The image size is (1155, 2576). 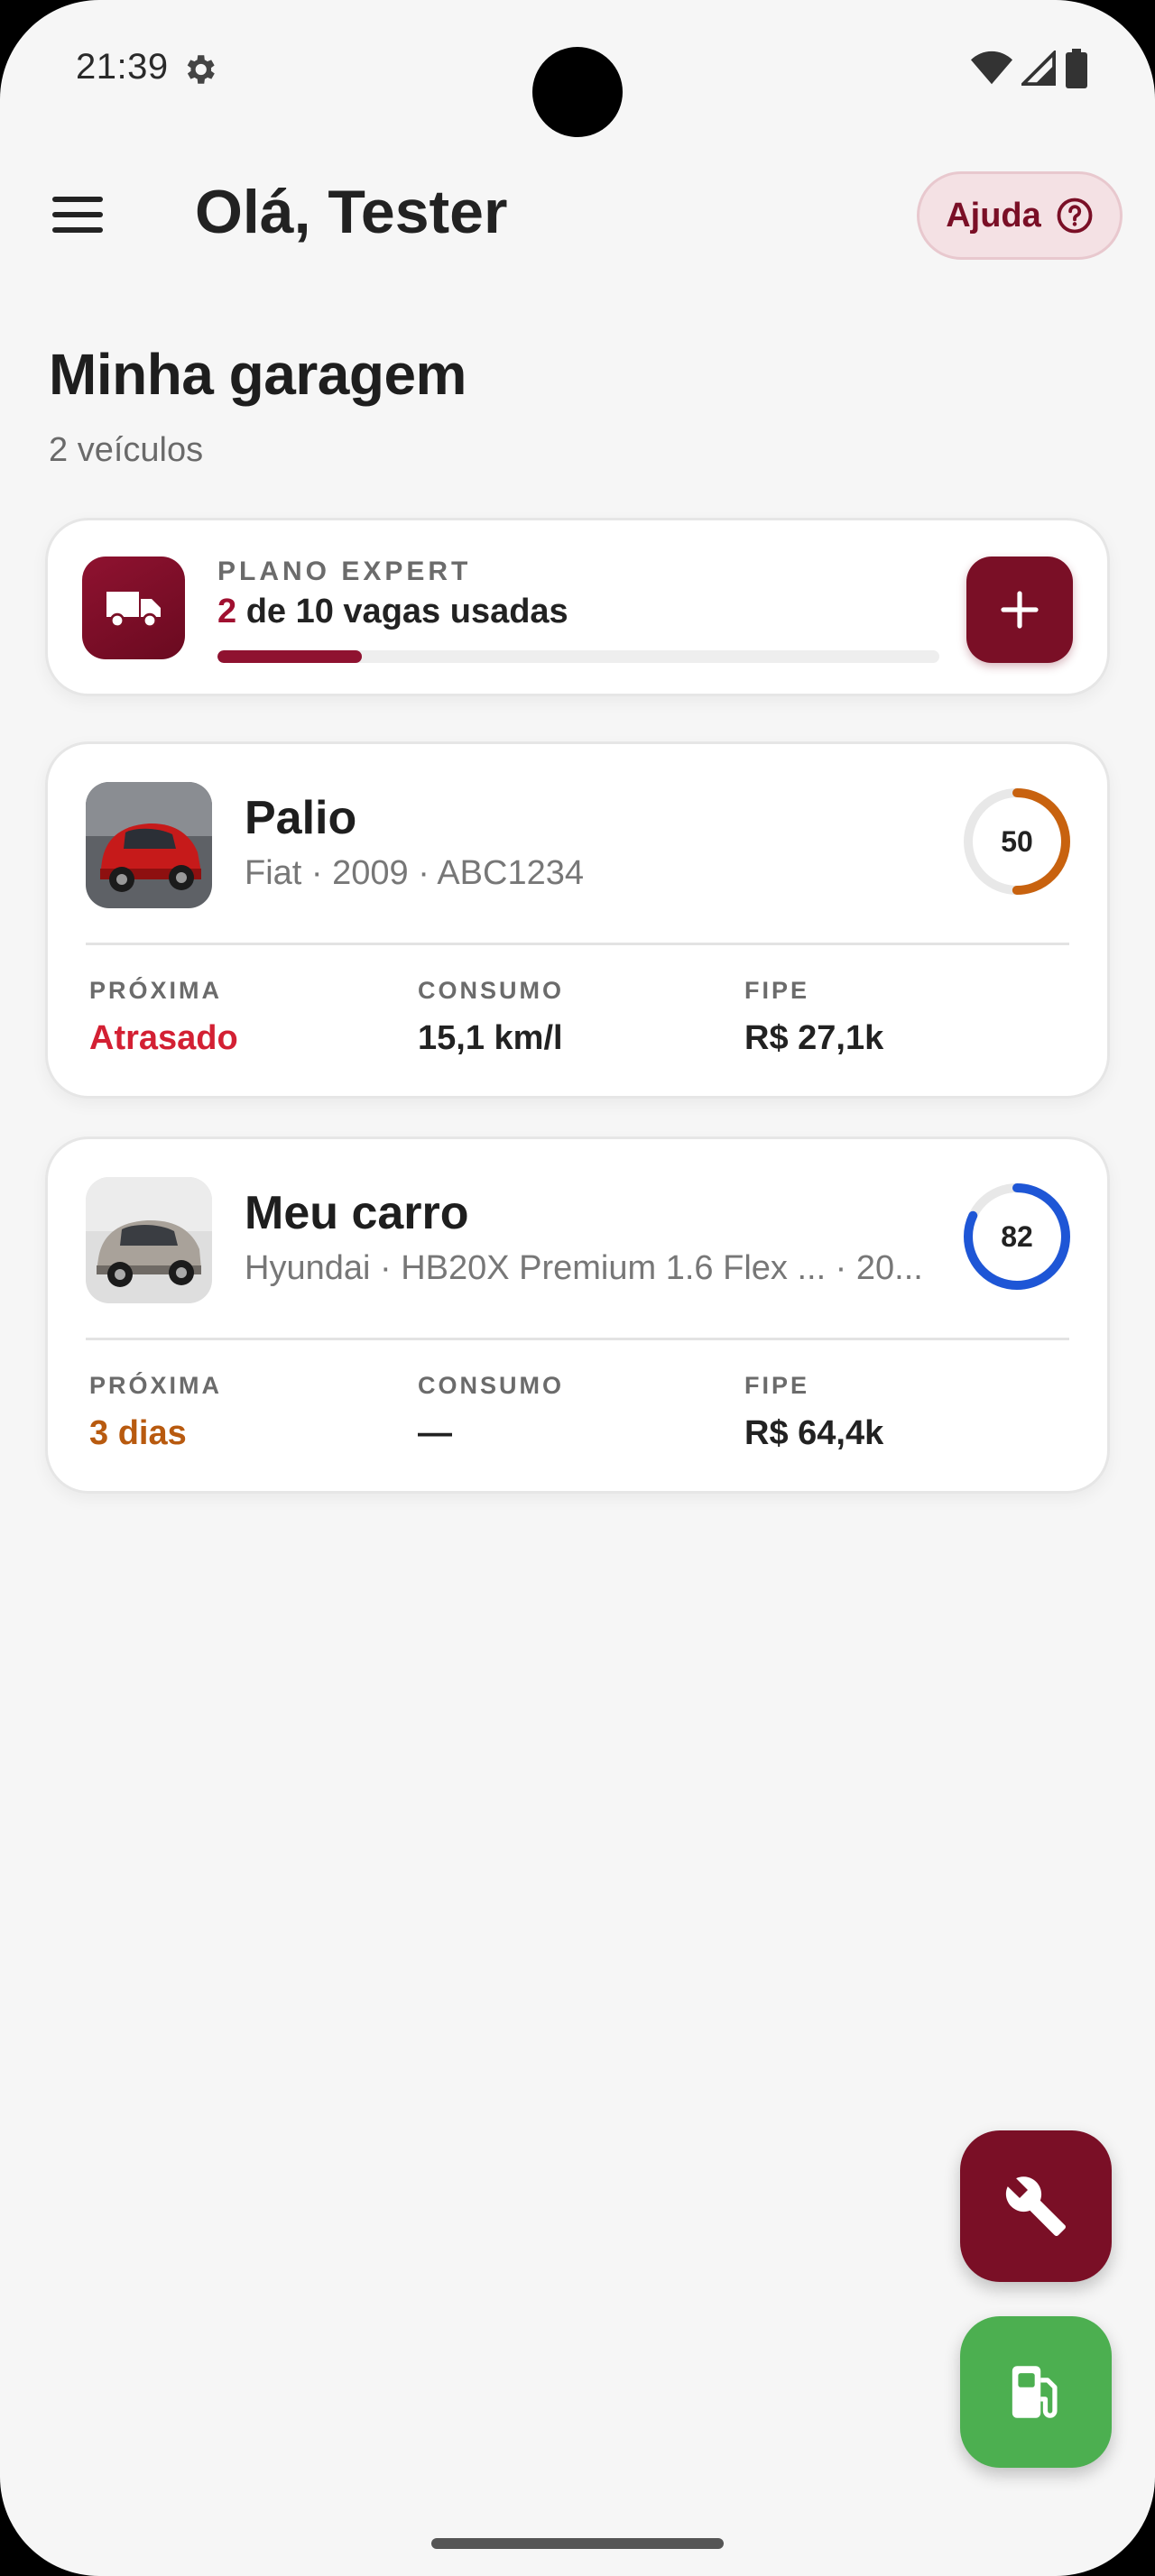 I want to click on stat-value: R$ 64,4k, so click(x=814, y=1433).